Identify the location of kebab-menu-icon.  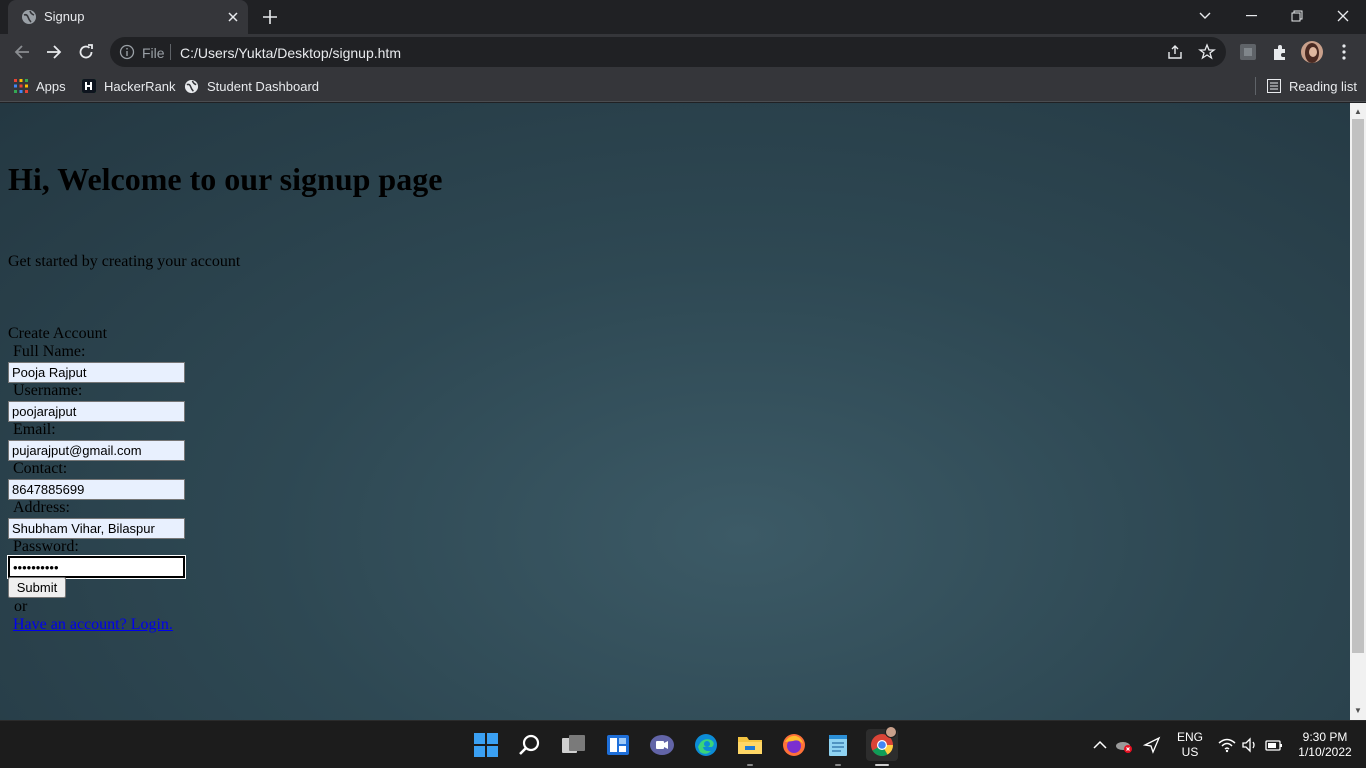
(1344, 52).